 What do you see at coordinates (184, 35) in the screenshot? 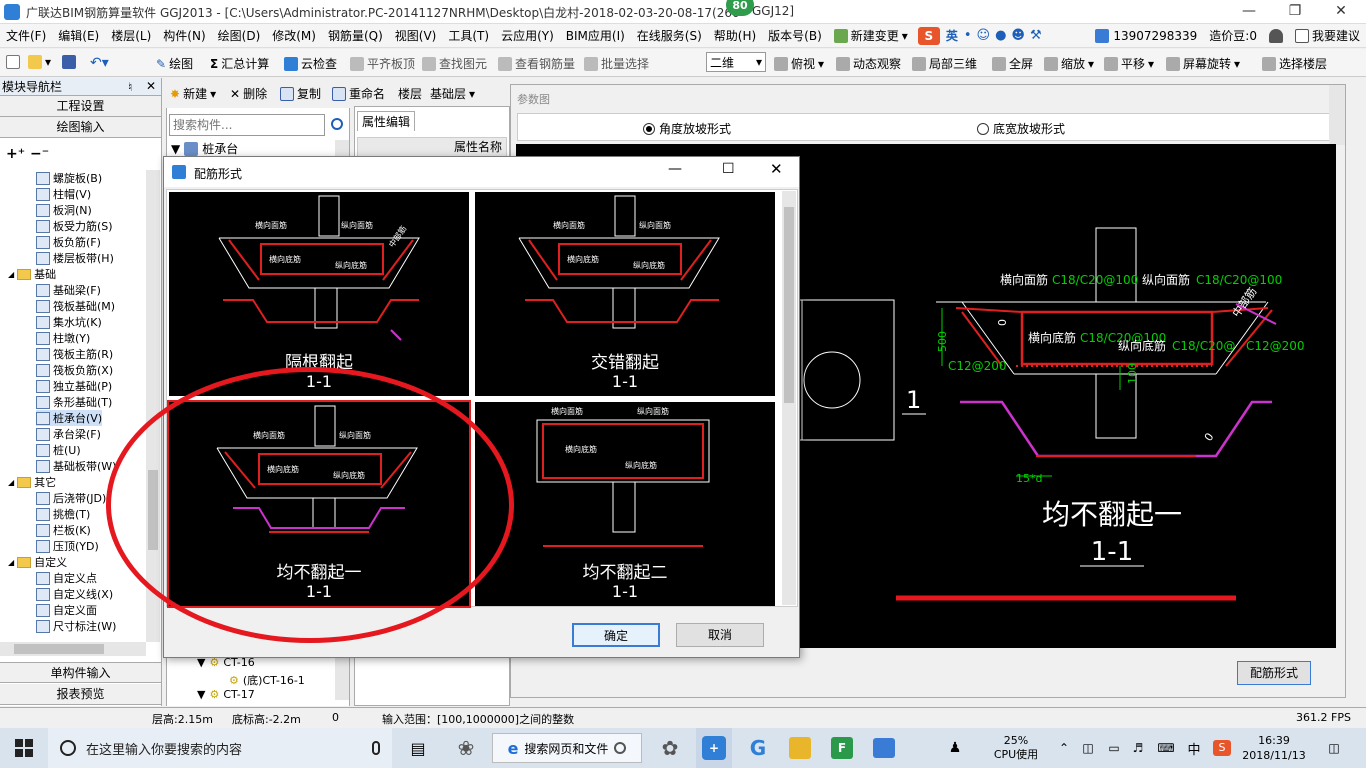
I see `menu-component: 构件(N)` at bounding box center [184, 35].